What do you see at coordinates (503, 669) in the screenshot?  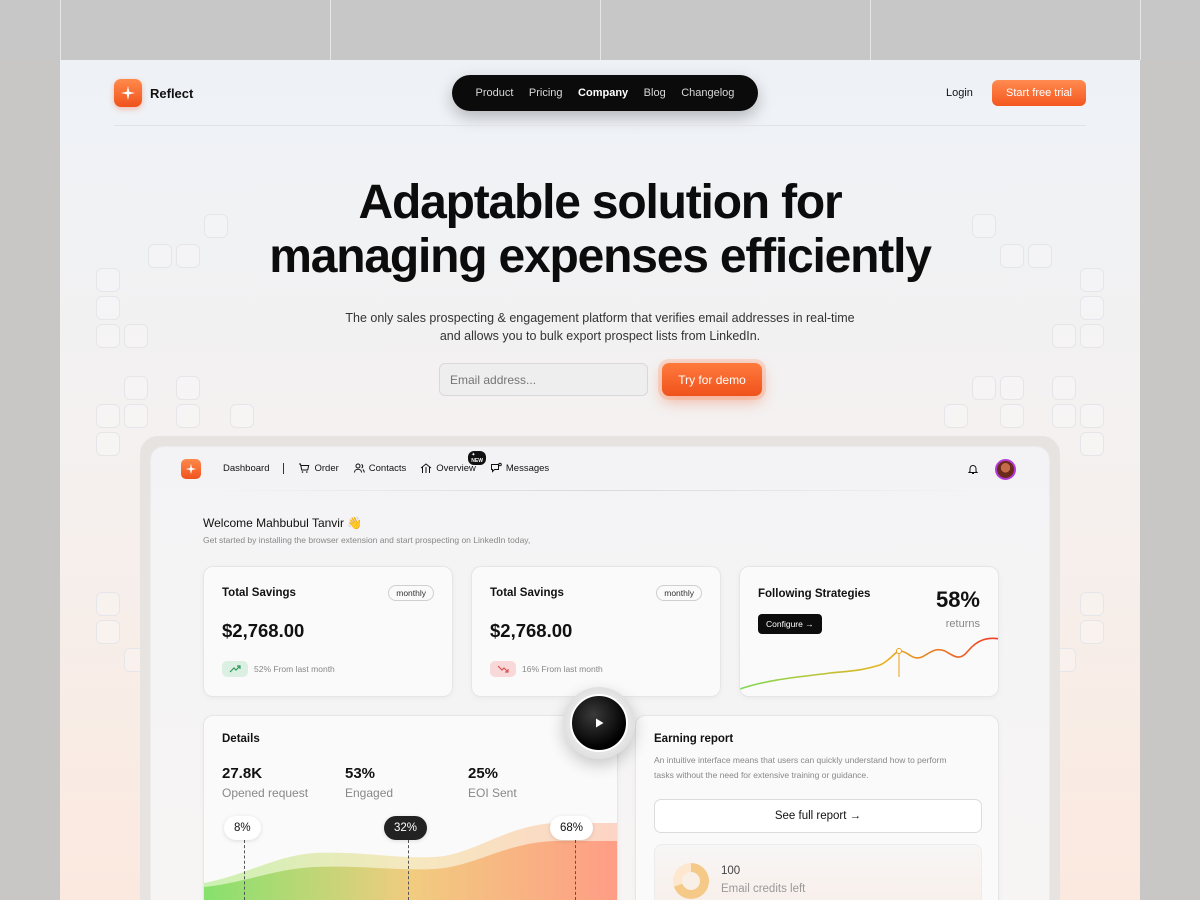 I see `trend-down-icon` at bounding box center [503, 669].